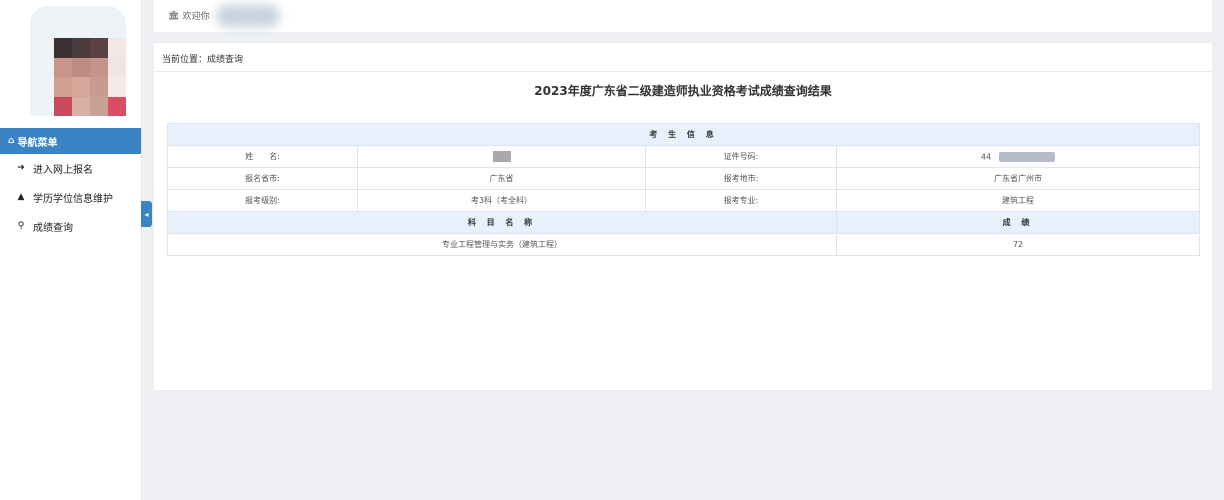 Image resolution: width=1224 pixels, height=500 pixels. I want to click on redacted-username, so click(248, 16).